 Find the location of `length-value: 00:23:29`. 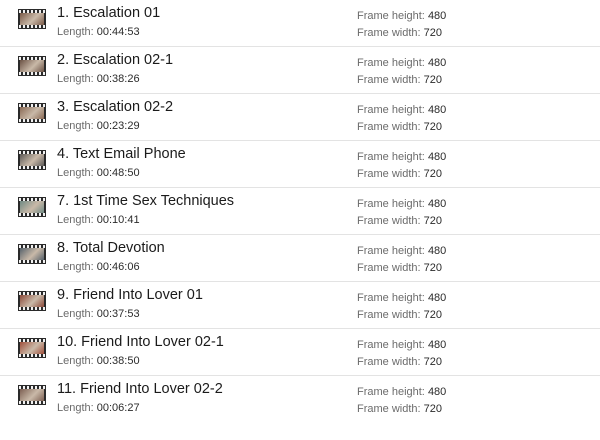

length-value: 00:23:29 is located at coordinates (118, 126).